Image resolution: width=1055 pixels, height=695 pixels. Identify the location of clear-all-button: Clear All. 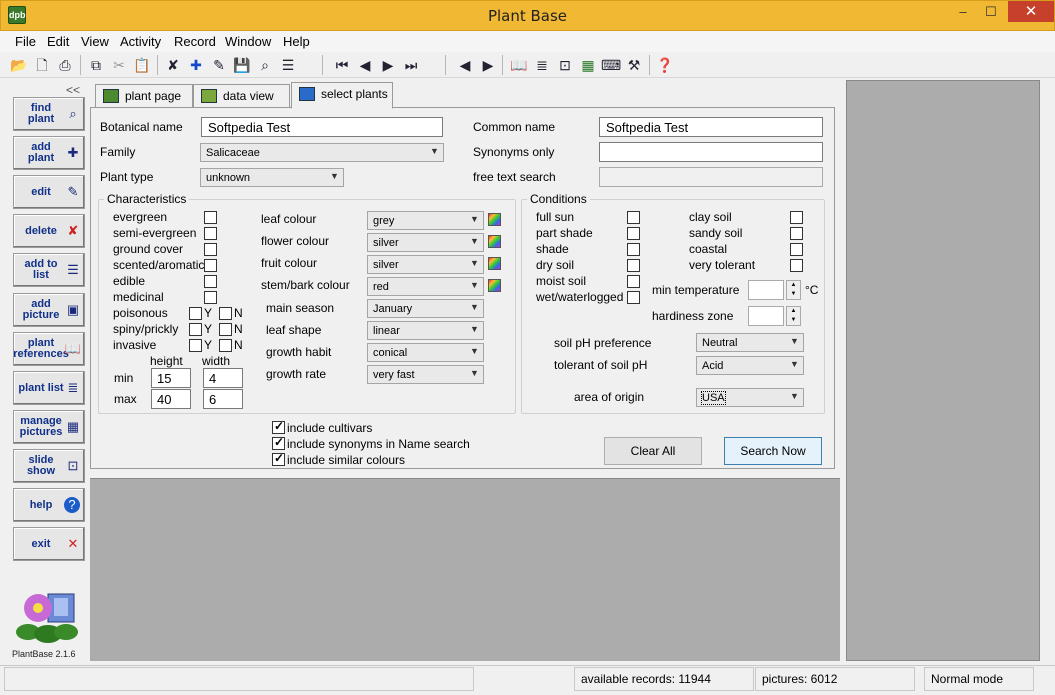
(653, 451).